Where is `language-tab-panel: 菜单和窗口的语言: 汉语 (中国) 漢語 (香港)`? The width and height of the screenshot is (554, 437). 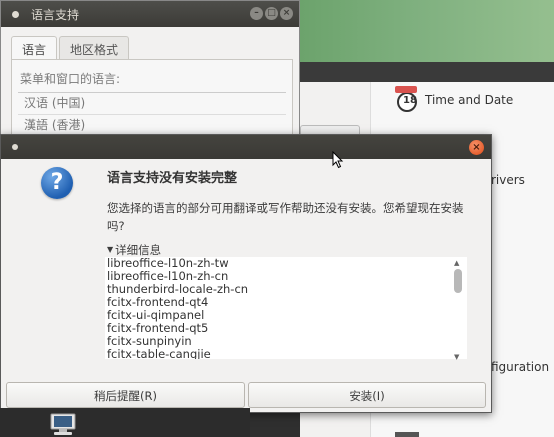 language-tab-panel: 菜单和窗口的语言: 汉语 (中国) 漢語 (香港) is located at coordinates (152, 98).